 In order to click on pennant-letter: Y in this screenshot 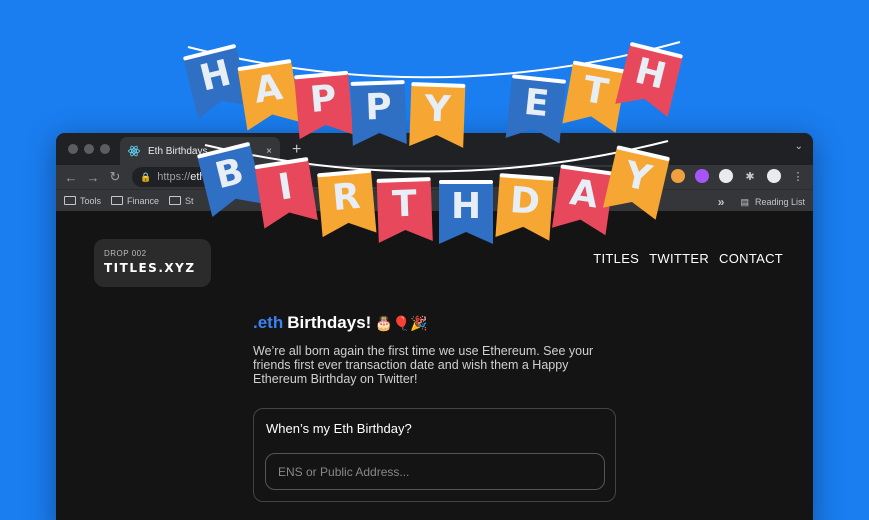, I will do `click(437, 110)`.